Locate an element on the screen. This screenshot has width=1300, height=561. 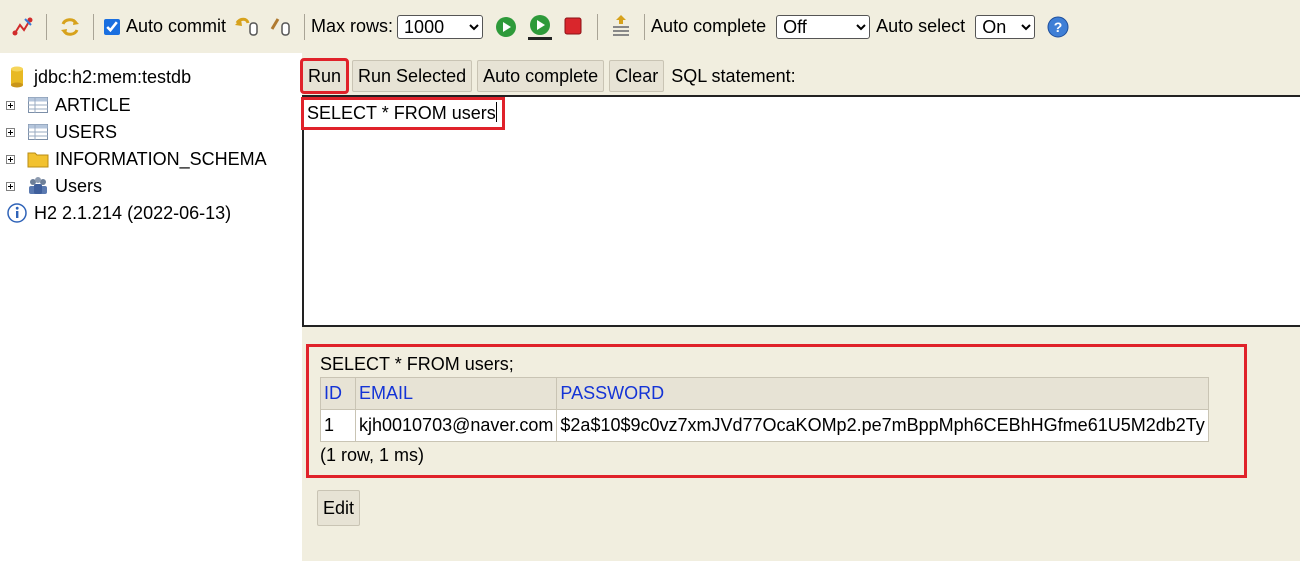
rollback-icon is located at coordinates (247, 27).